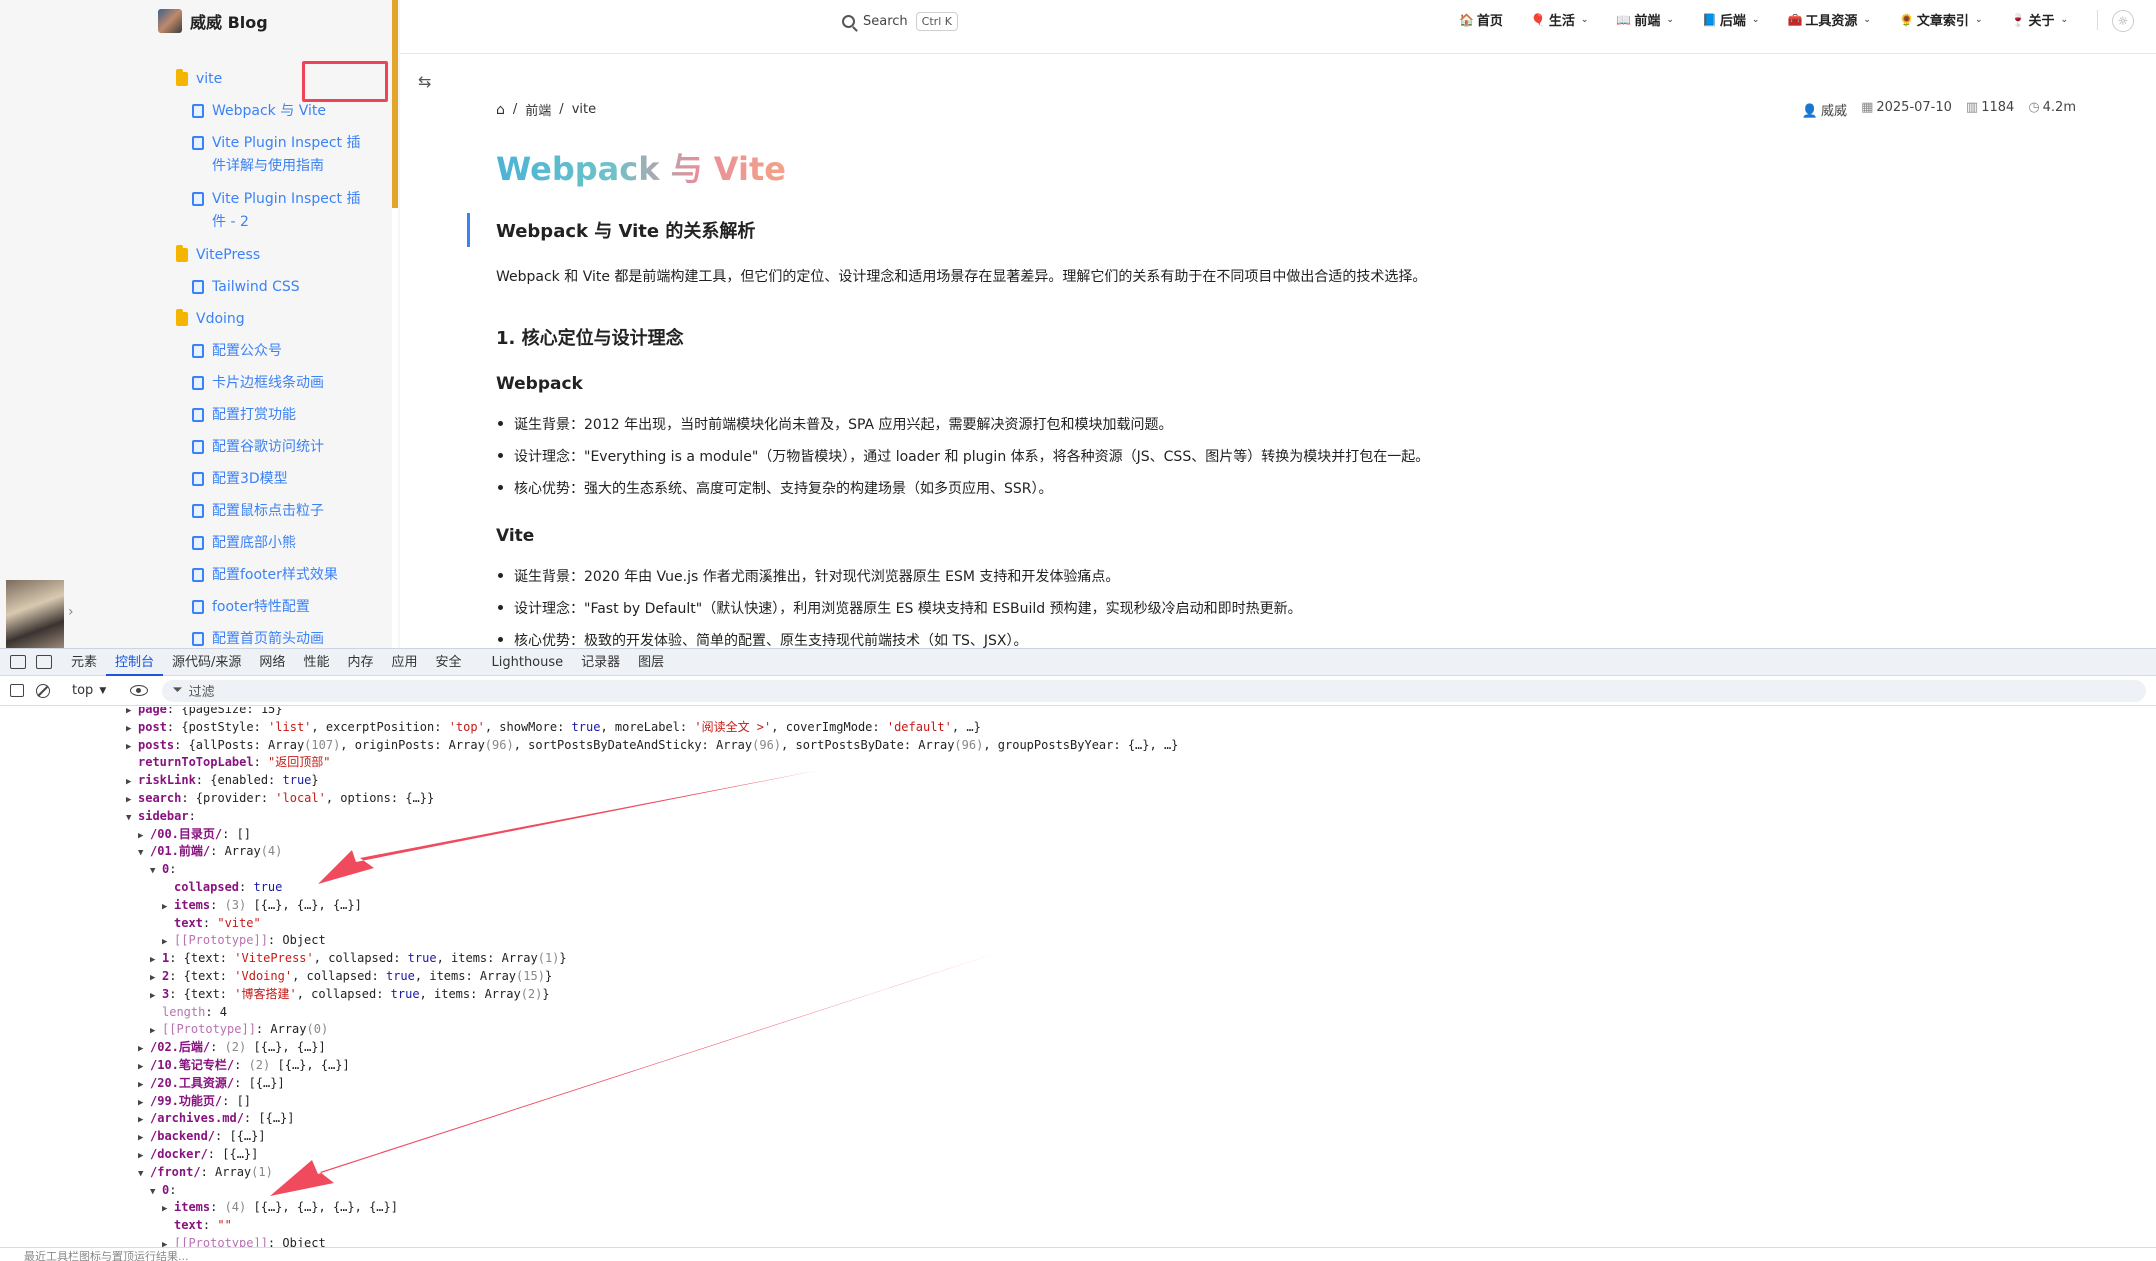  What do you see at coordinates (84, 662) in the screenshot?
I see `devtools-tab: 元素` at bounding box center [84, 662].